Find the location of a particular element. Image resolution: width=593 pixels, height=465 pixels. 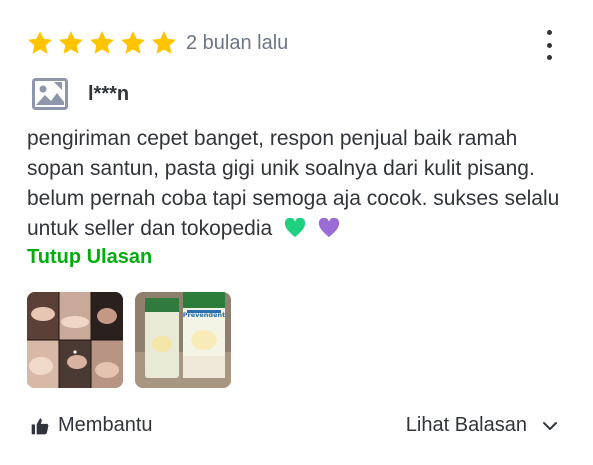

green-heart-icon is located at coordinates (295, 228).